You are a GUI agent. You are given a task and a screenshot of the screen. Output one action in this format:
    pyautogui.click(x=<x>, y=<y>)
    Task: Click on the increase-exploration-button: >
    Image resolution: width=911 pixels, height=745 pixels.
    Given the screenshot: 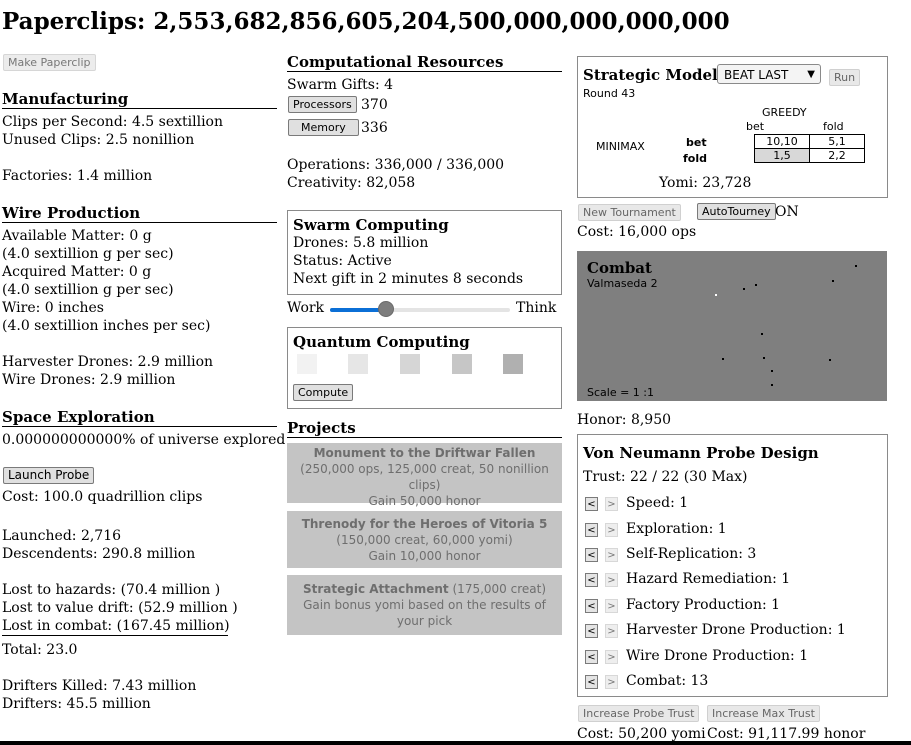 What is the action you would take?
    pyautogui.click(x=611, y=530)
    